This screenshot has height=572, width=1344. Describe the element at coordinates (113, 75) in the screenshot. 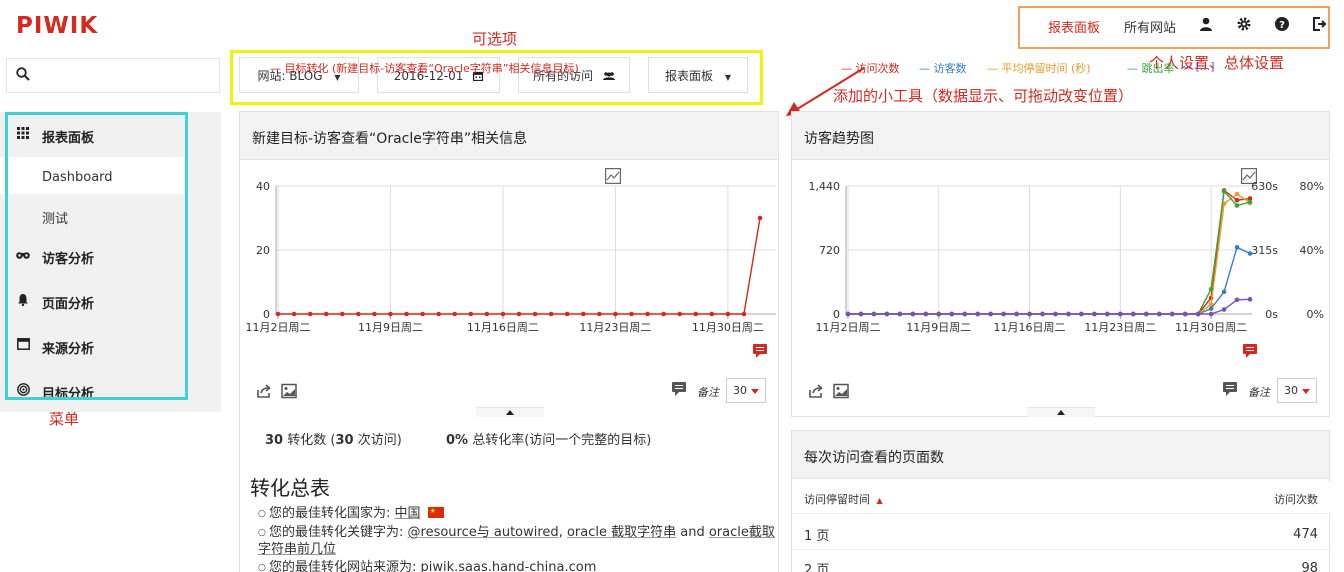

I see `search-input` at that location.